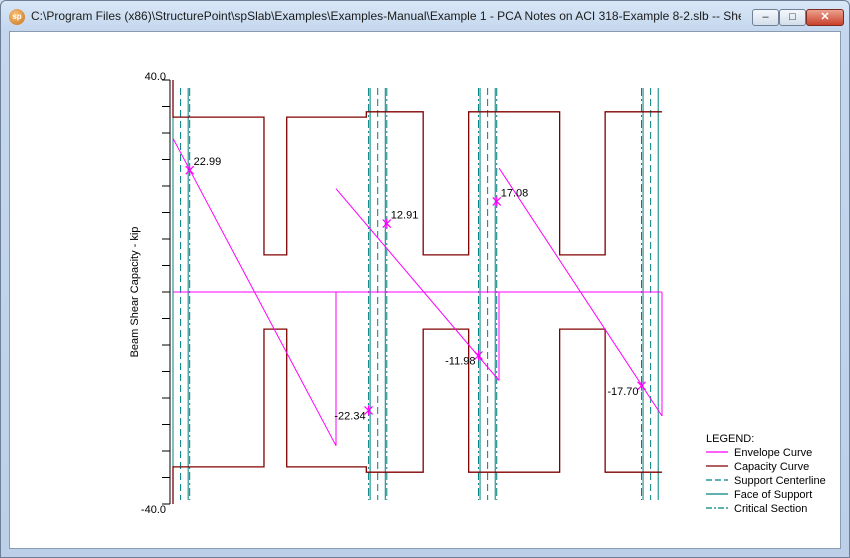  Describe the element at coordinates (405, 216) in the screenshot. I see `data-label: 12.91` at that location.